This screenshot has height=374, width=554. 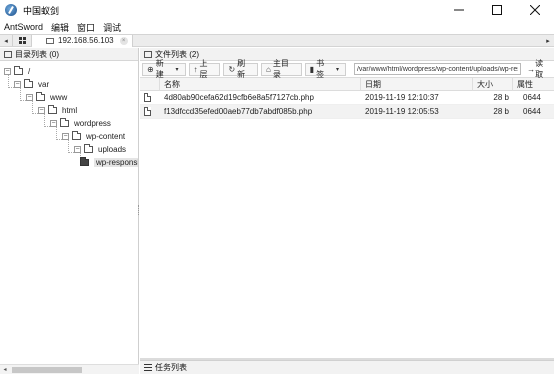 What do you see at coordinates (106, 136) in the screenshot?
I see `tree-node-label: wp-content` at bounding box center [106, 136].